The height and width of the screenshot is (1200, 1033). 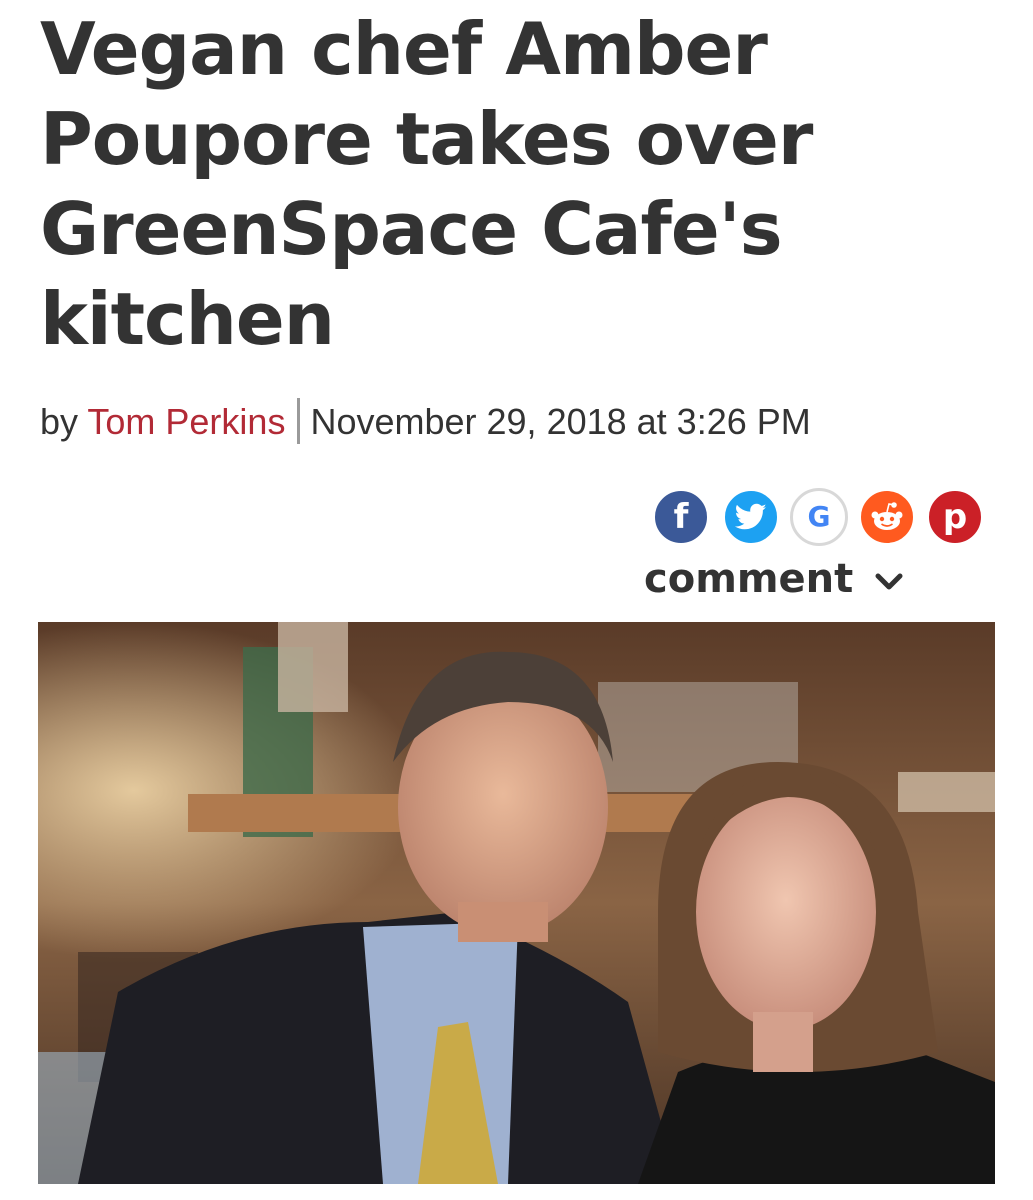 I want to click on reddit-share-button, so click(x=887, y=517).